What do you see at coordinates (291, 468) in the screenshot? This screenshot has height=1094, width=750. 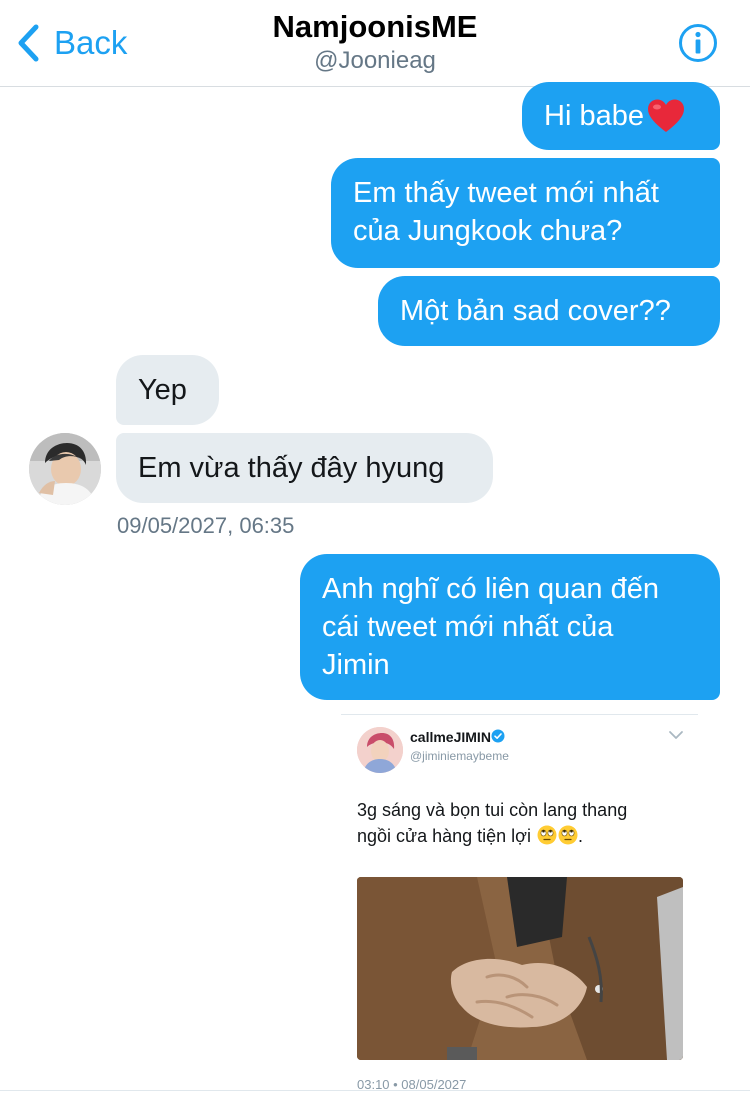 I see `message-text: Em vừa thấy đây hyung` at bounding box center [291, 468].